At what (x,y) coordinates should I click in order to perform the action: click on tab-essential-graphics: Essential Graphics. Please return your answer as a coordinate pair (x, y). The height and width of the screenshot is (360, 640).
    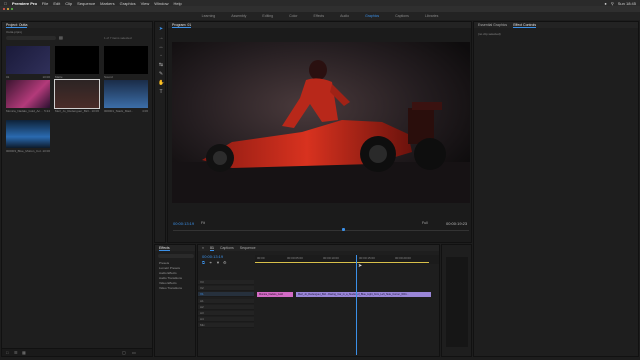
    Looking at the image, I should click on (492, 25).